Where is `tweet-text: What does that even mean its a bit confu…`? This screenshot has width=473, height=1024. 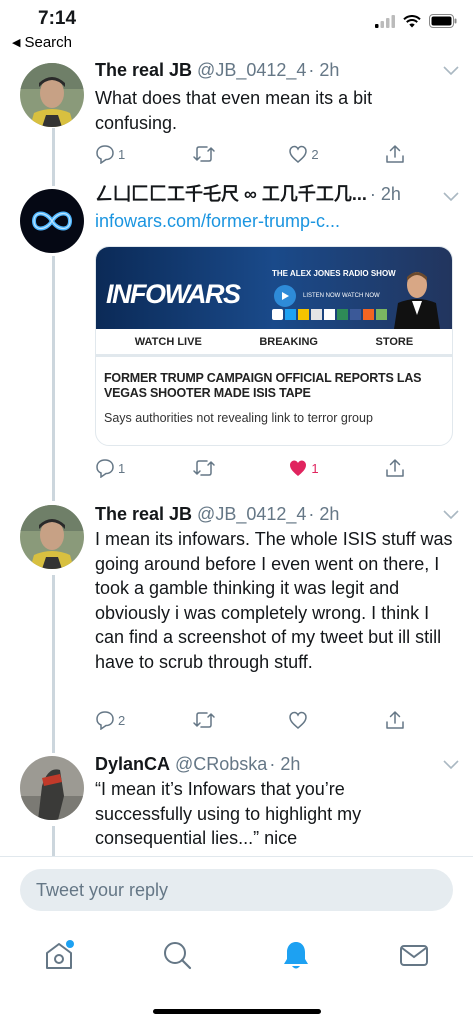
tweet-text: What does that even mean its a bit confu… is located at coordinates (234, 110).